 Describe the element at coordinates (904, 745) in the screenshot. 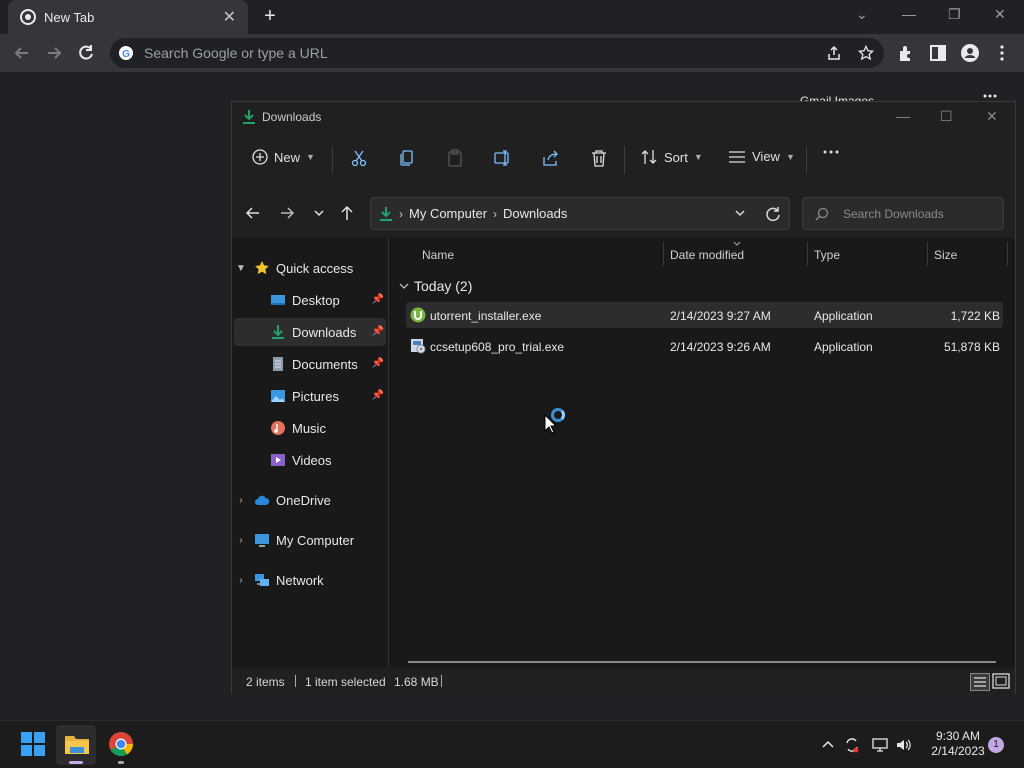

I see `volume-icon` at that location.